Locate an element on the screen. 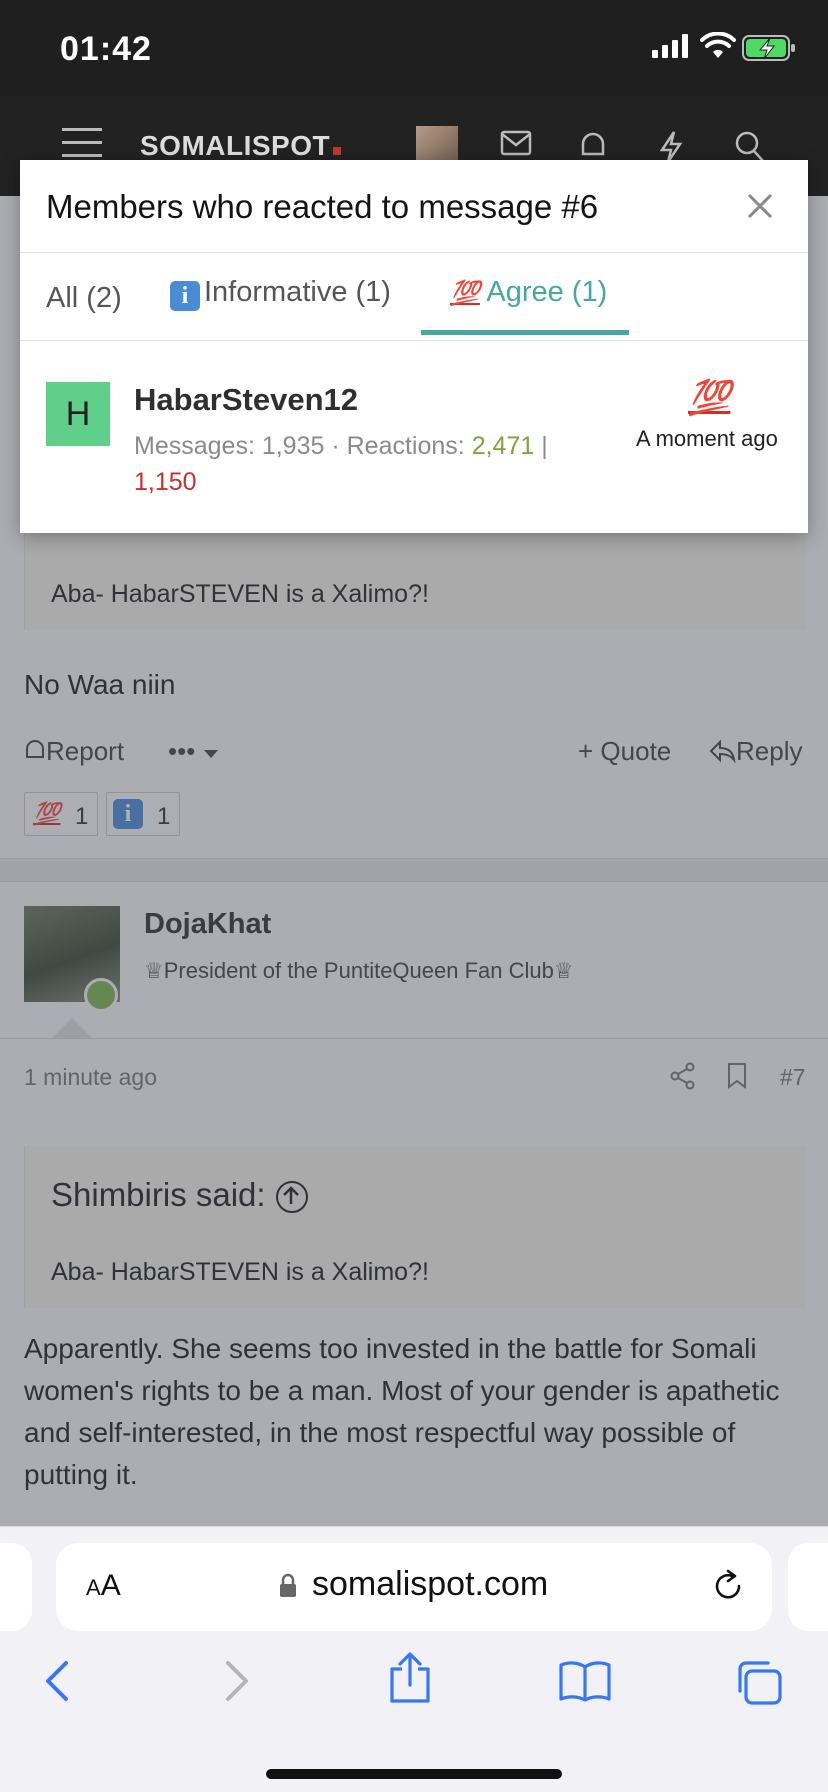 The image size is (828, 1792). lightning-icon is located at coordinates (671, 147).